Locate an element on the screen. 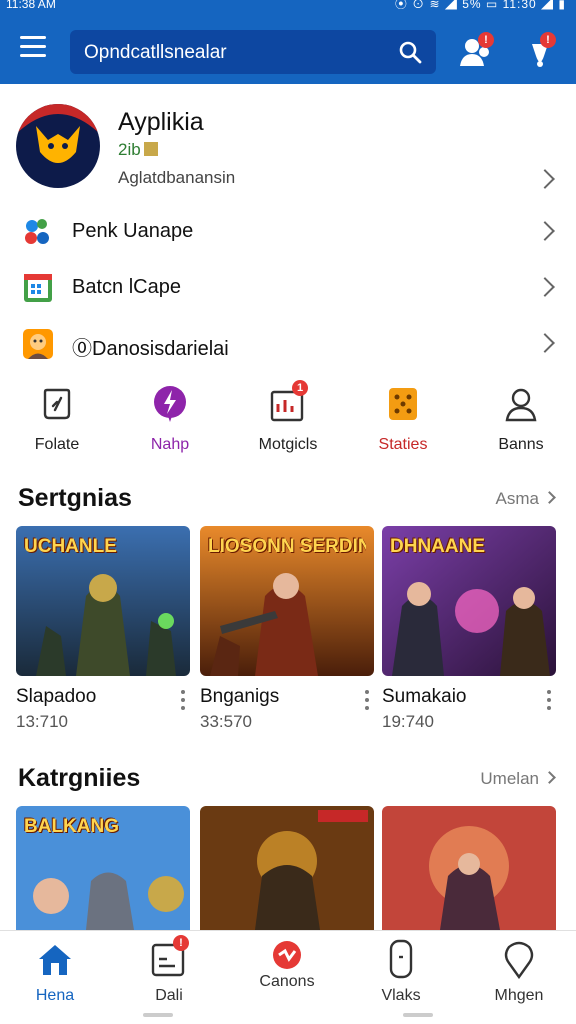 The image size is (576, 1024). level-badge-icon is located at coordinates (150, 149).